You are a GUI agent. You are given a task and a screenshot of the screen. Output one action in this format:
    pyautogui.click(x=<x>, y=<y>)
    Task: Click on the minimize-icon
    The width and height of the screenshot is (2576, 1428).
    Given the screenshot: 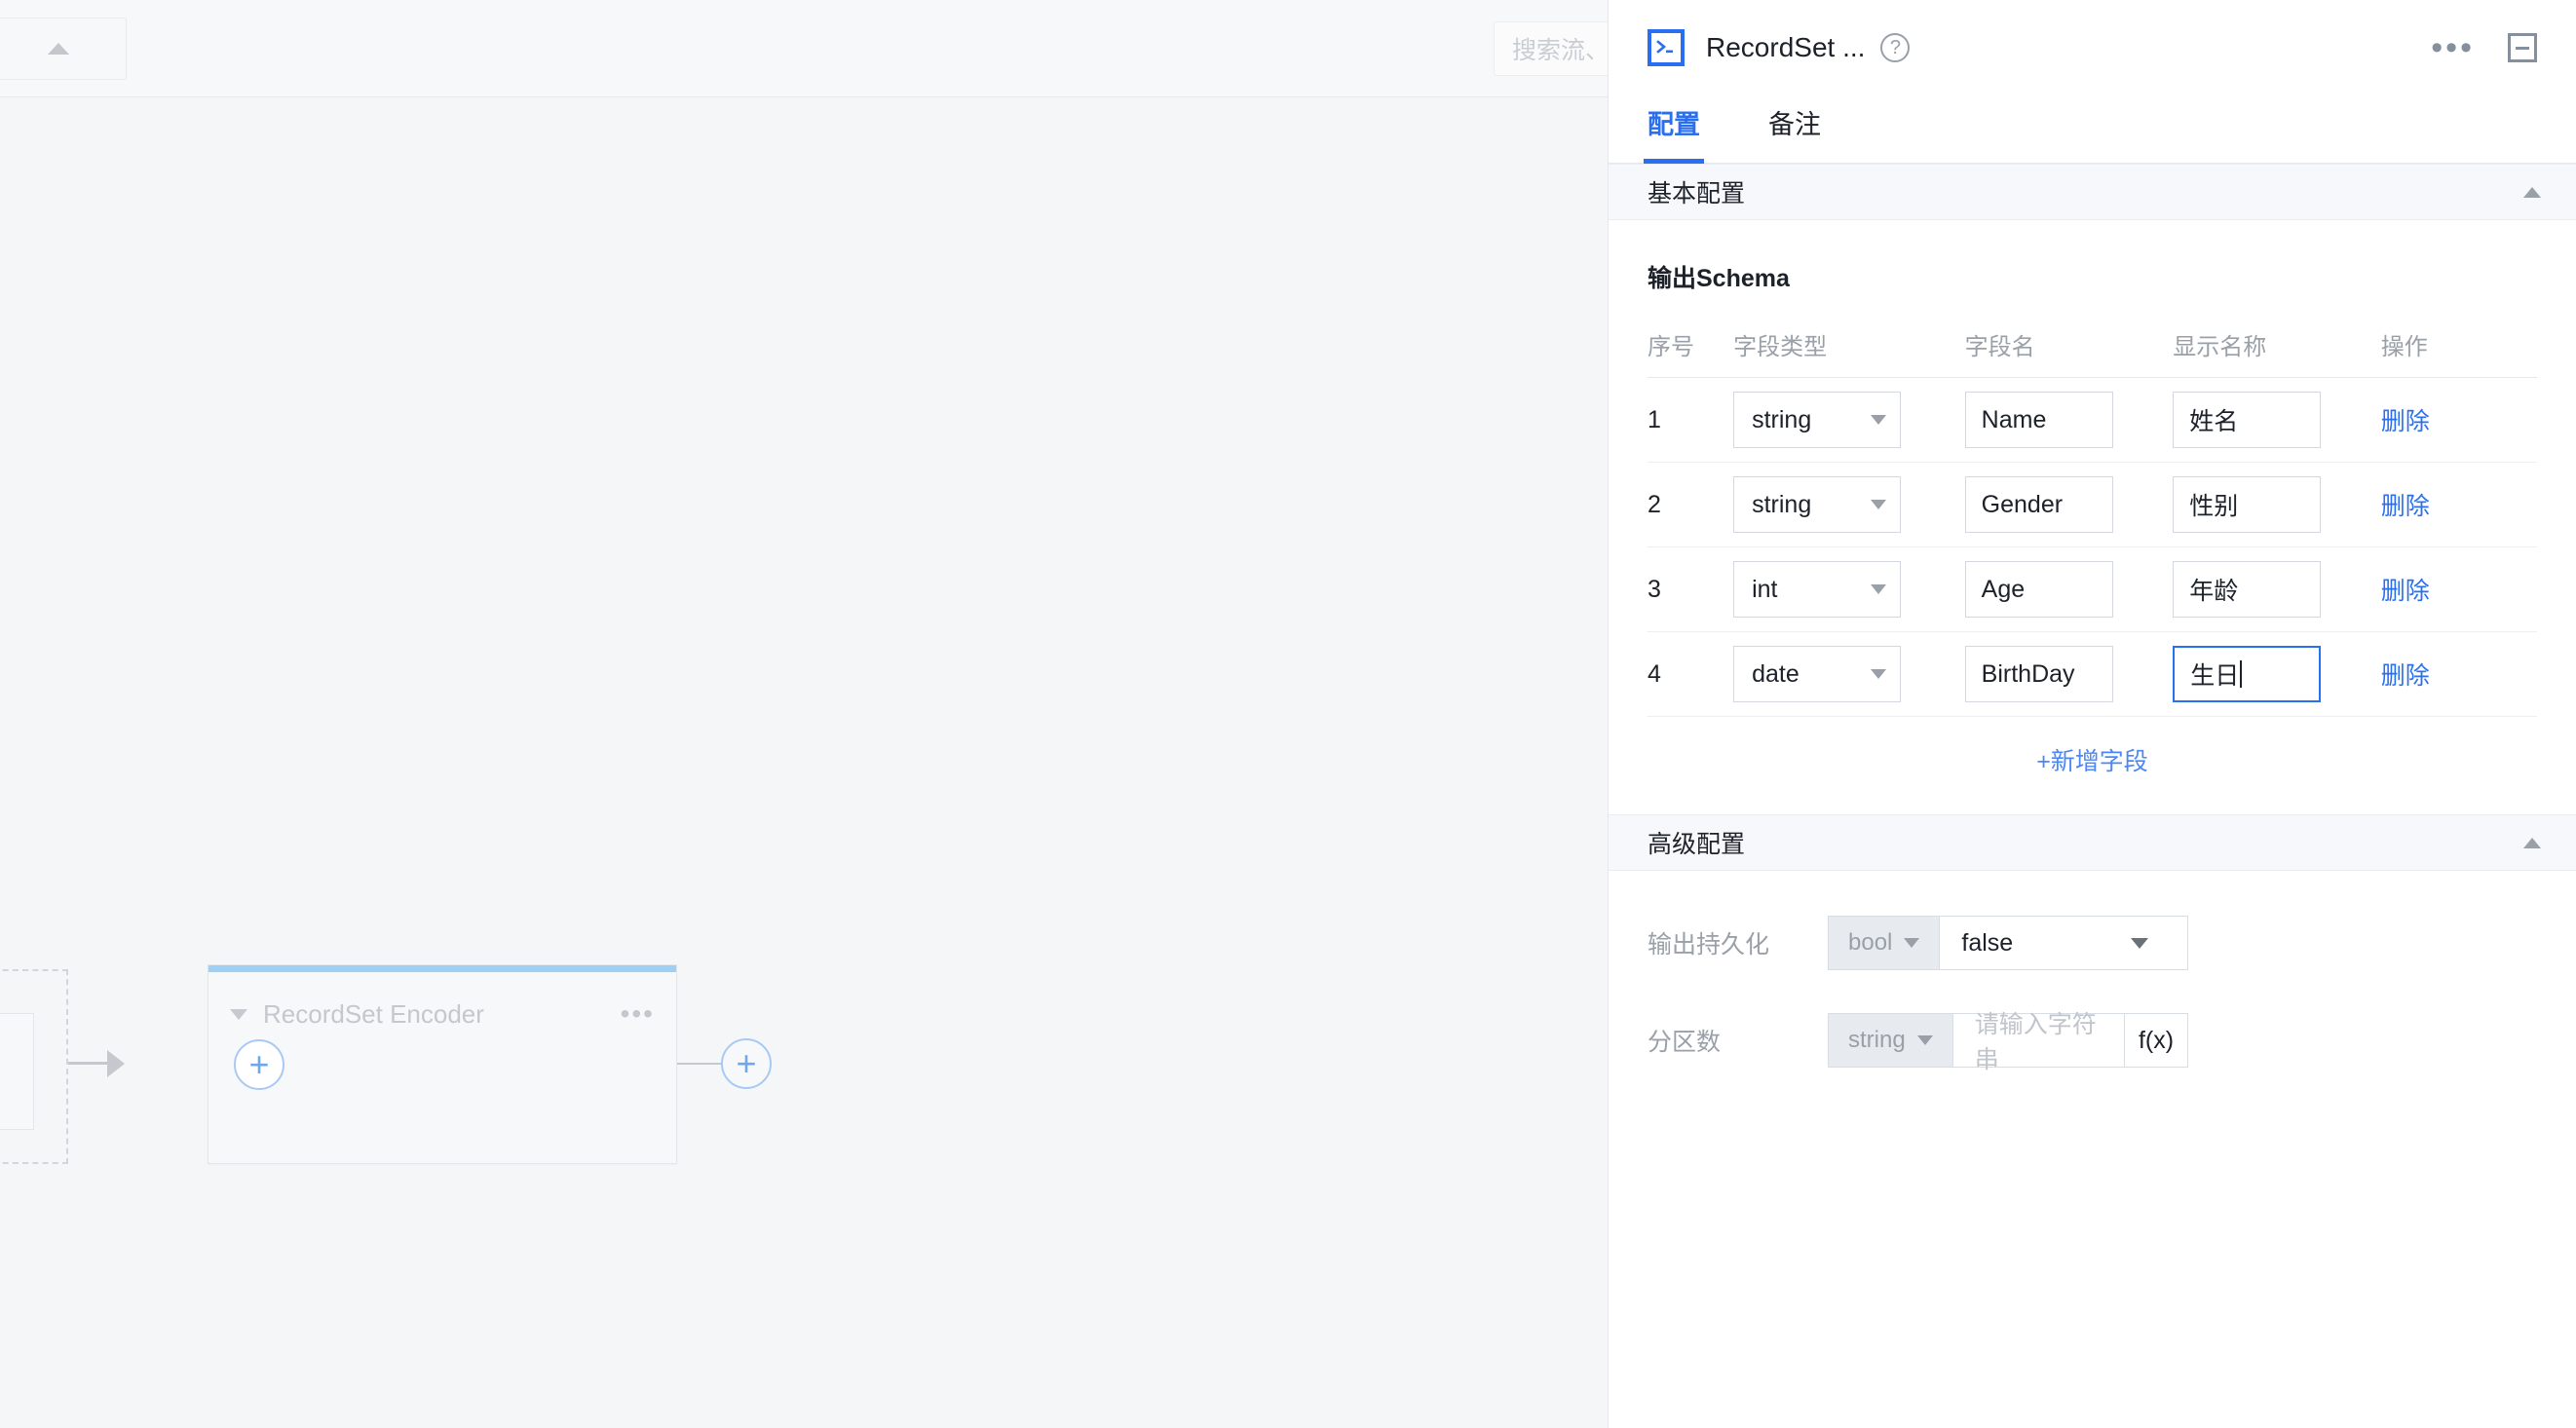 What is the action you would take?
    pyautogui.click(x=2522, y=47)
    